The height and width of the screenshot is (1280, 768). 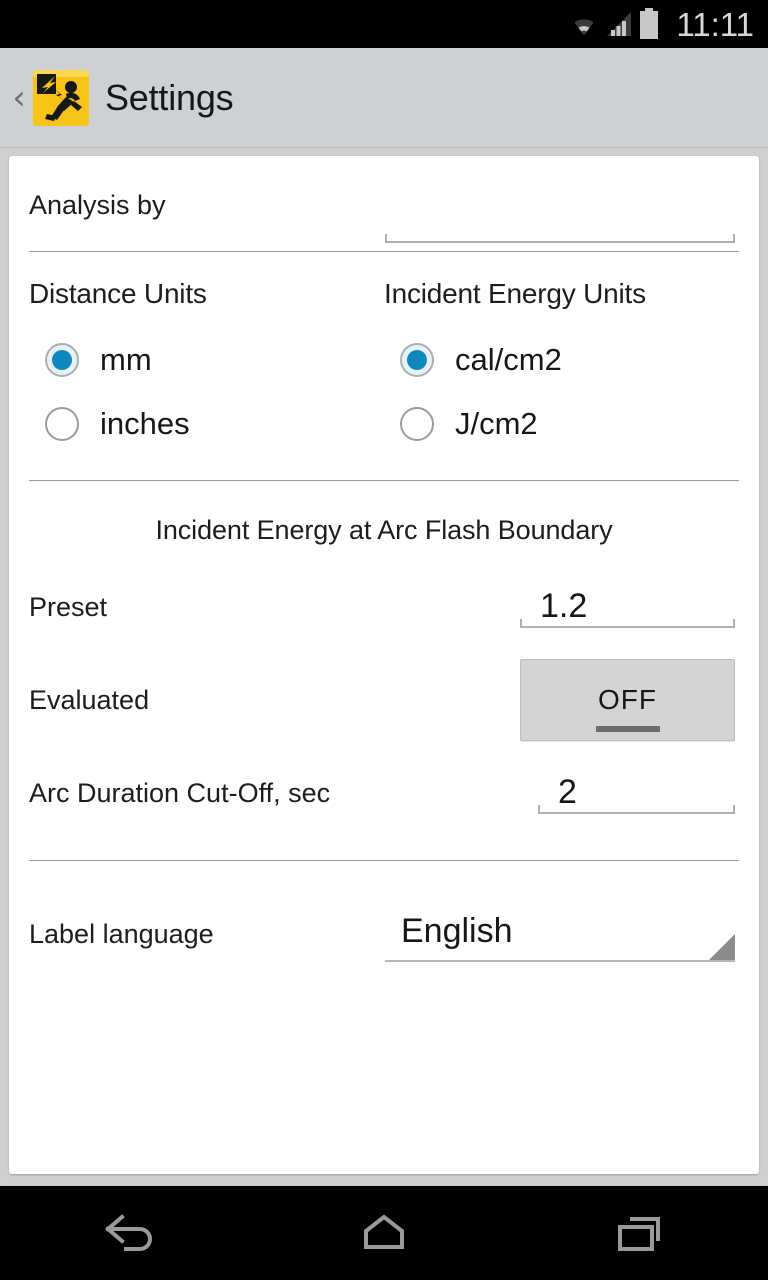 I want to click on recents-icon, so click(x=639, y=1234).